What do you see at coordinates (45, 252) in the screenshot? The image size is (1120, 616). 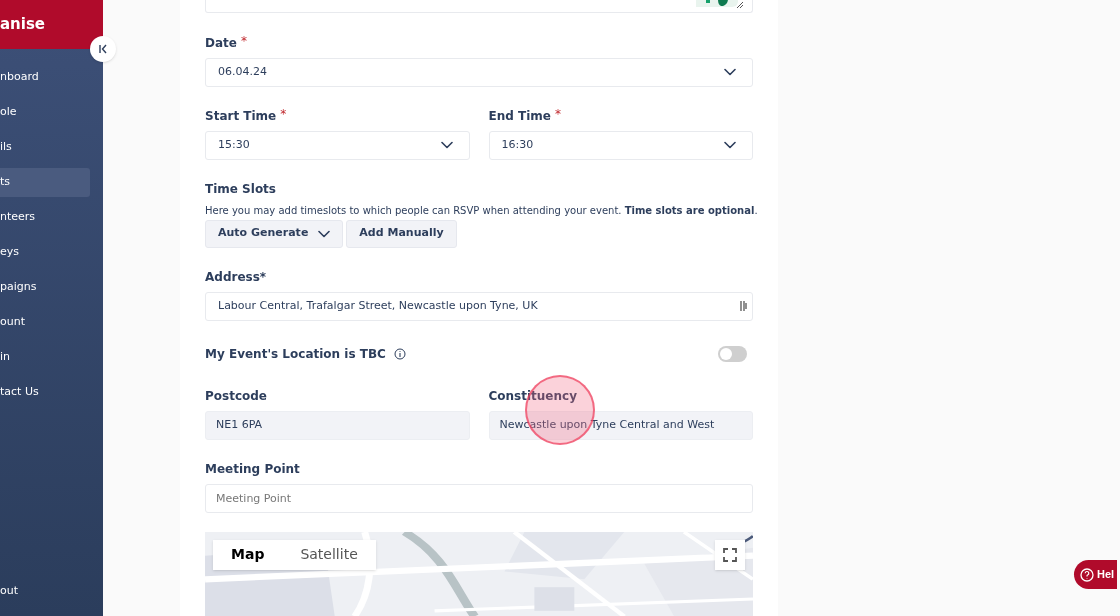 I see `sidebar-item: eys` at bounding box center [45, 252].